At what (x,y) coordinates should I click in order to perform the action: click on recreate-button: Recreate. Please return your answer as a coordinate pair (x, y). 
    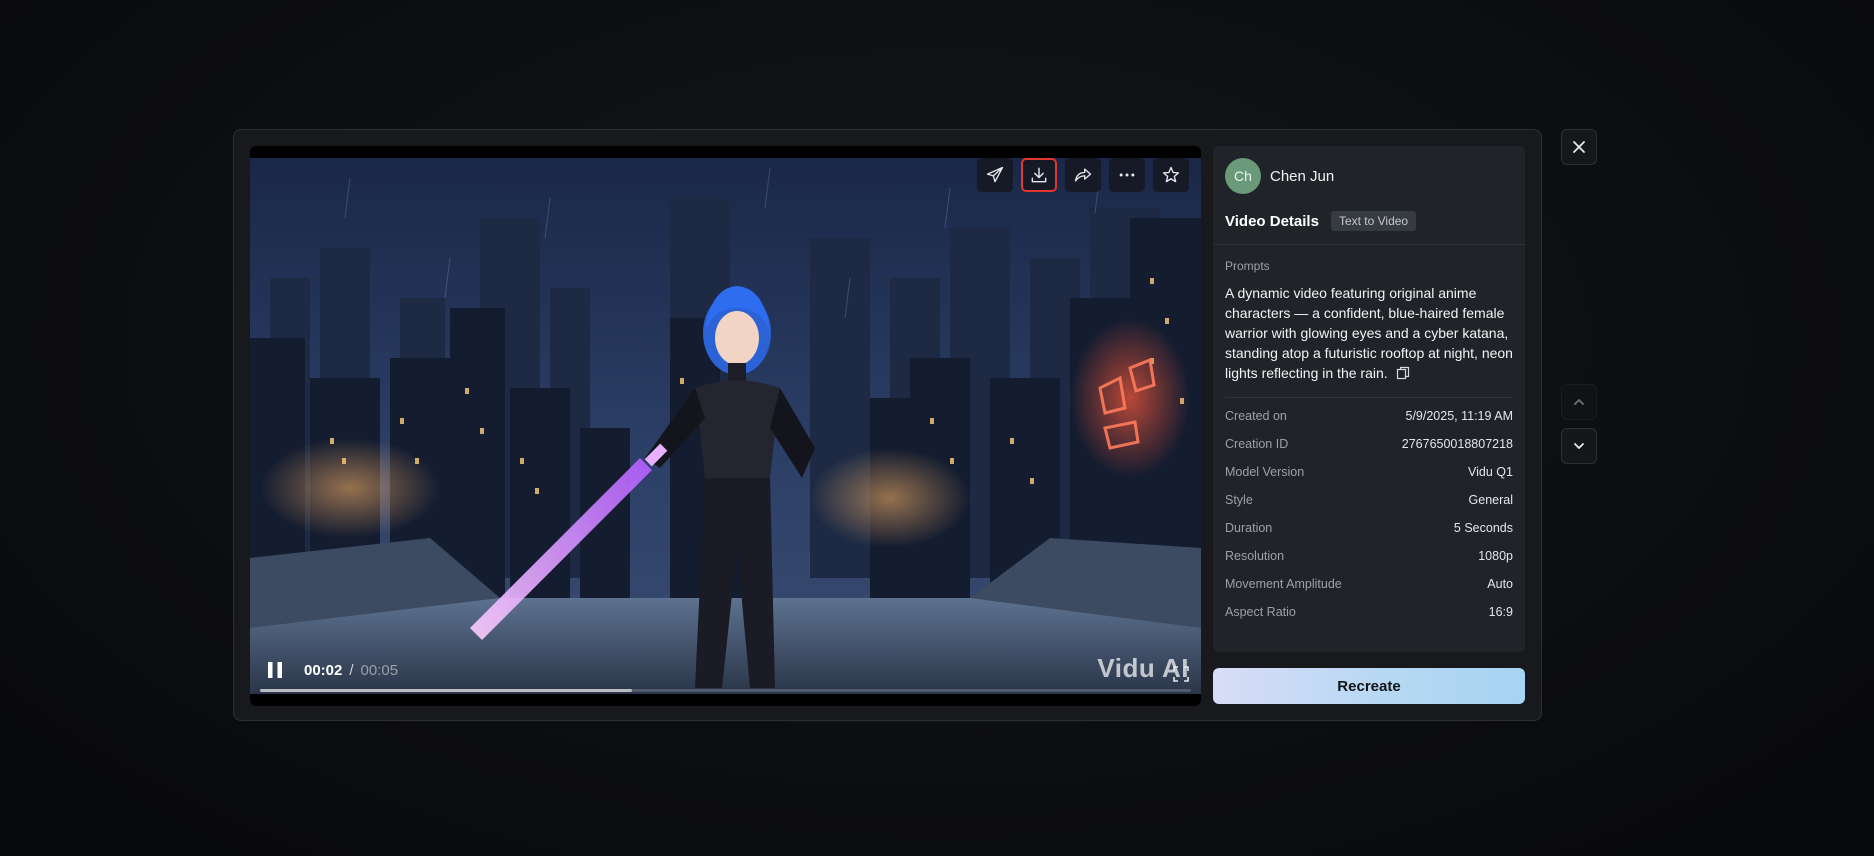
    Looking at the image, I should click on (1369, 686).